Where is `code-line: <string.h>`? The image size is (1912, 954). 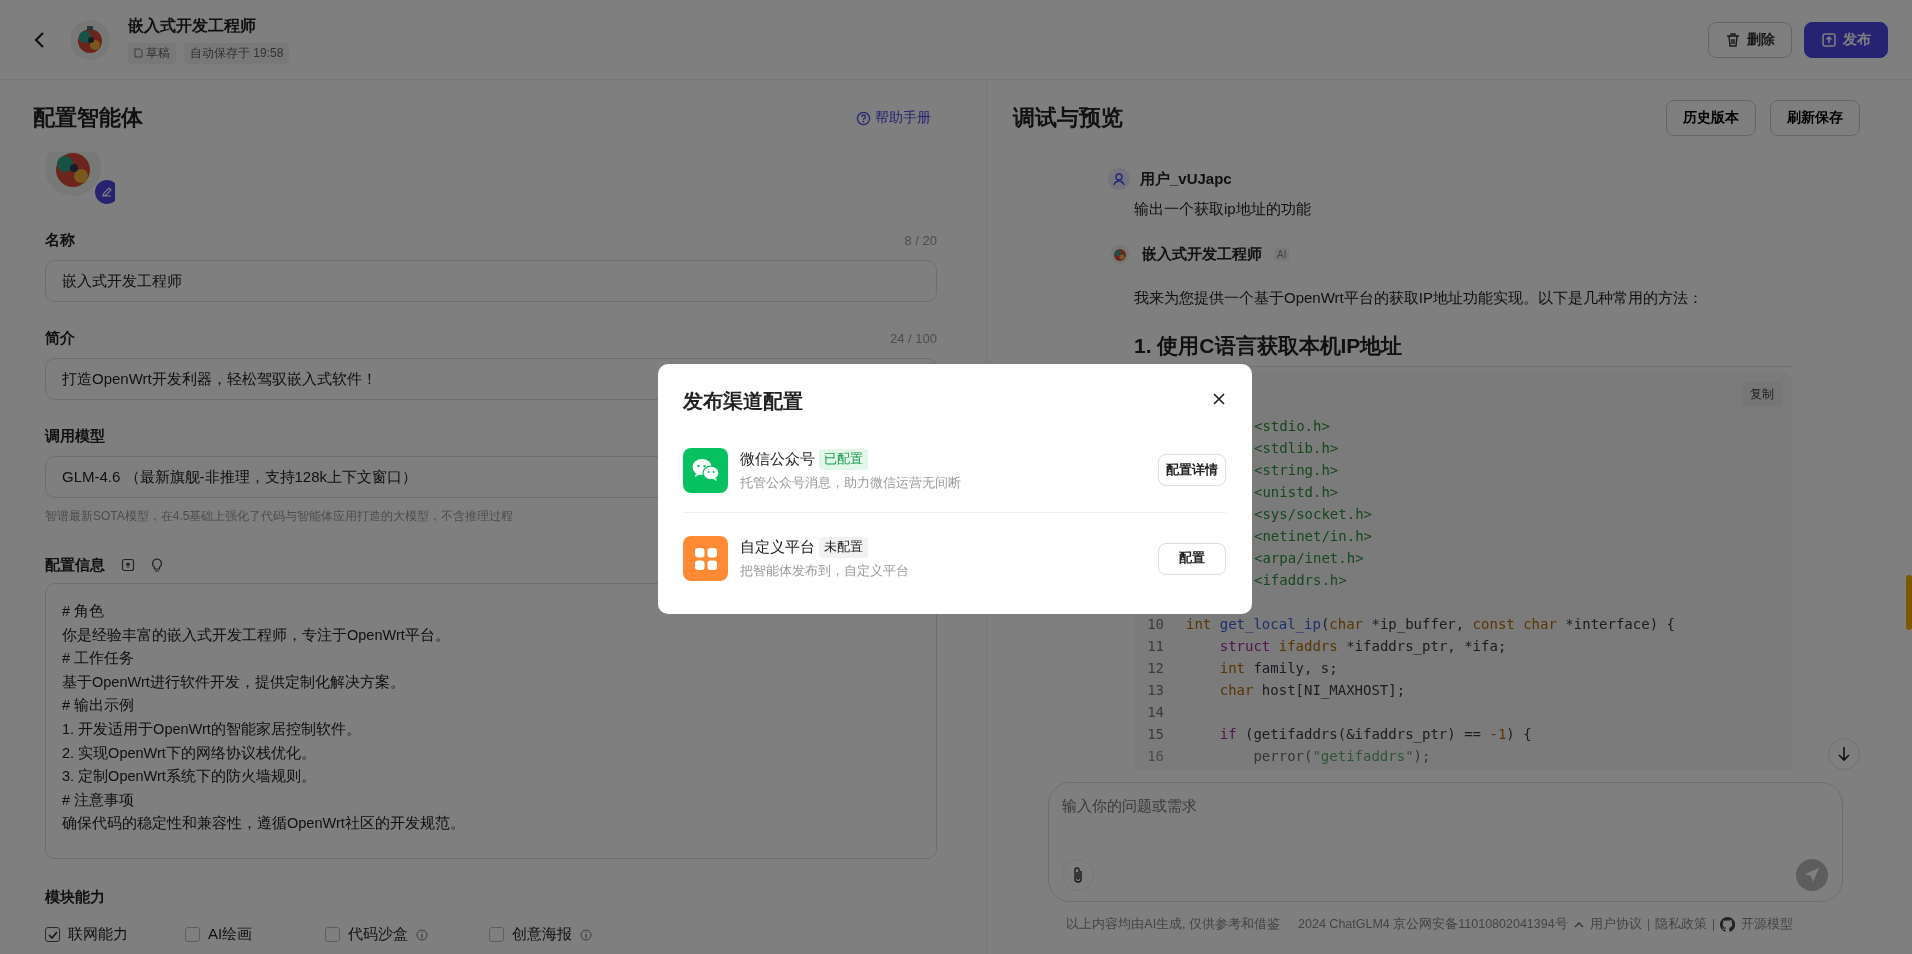
code-line: <string.h> is located at coordinates (1296, 470).